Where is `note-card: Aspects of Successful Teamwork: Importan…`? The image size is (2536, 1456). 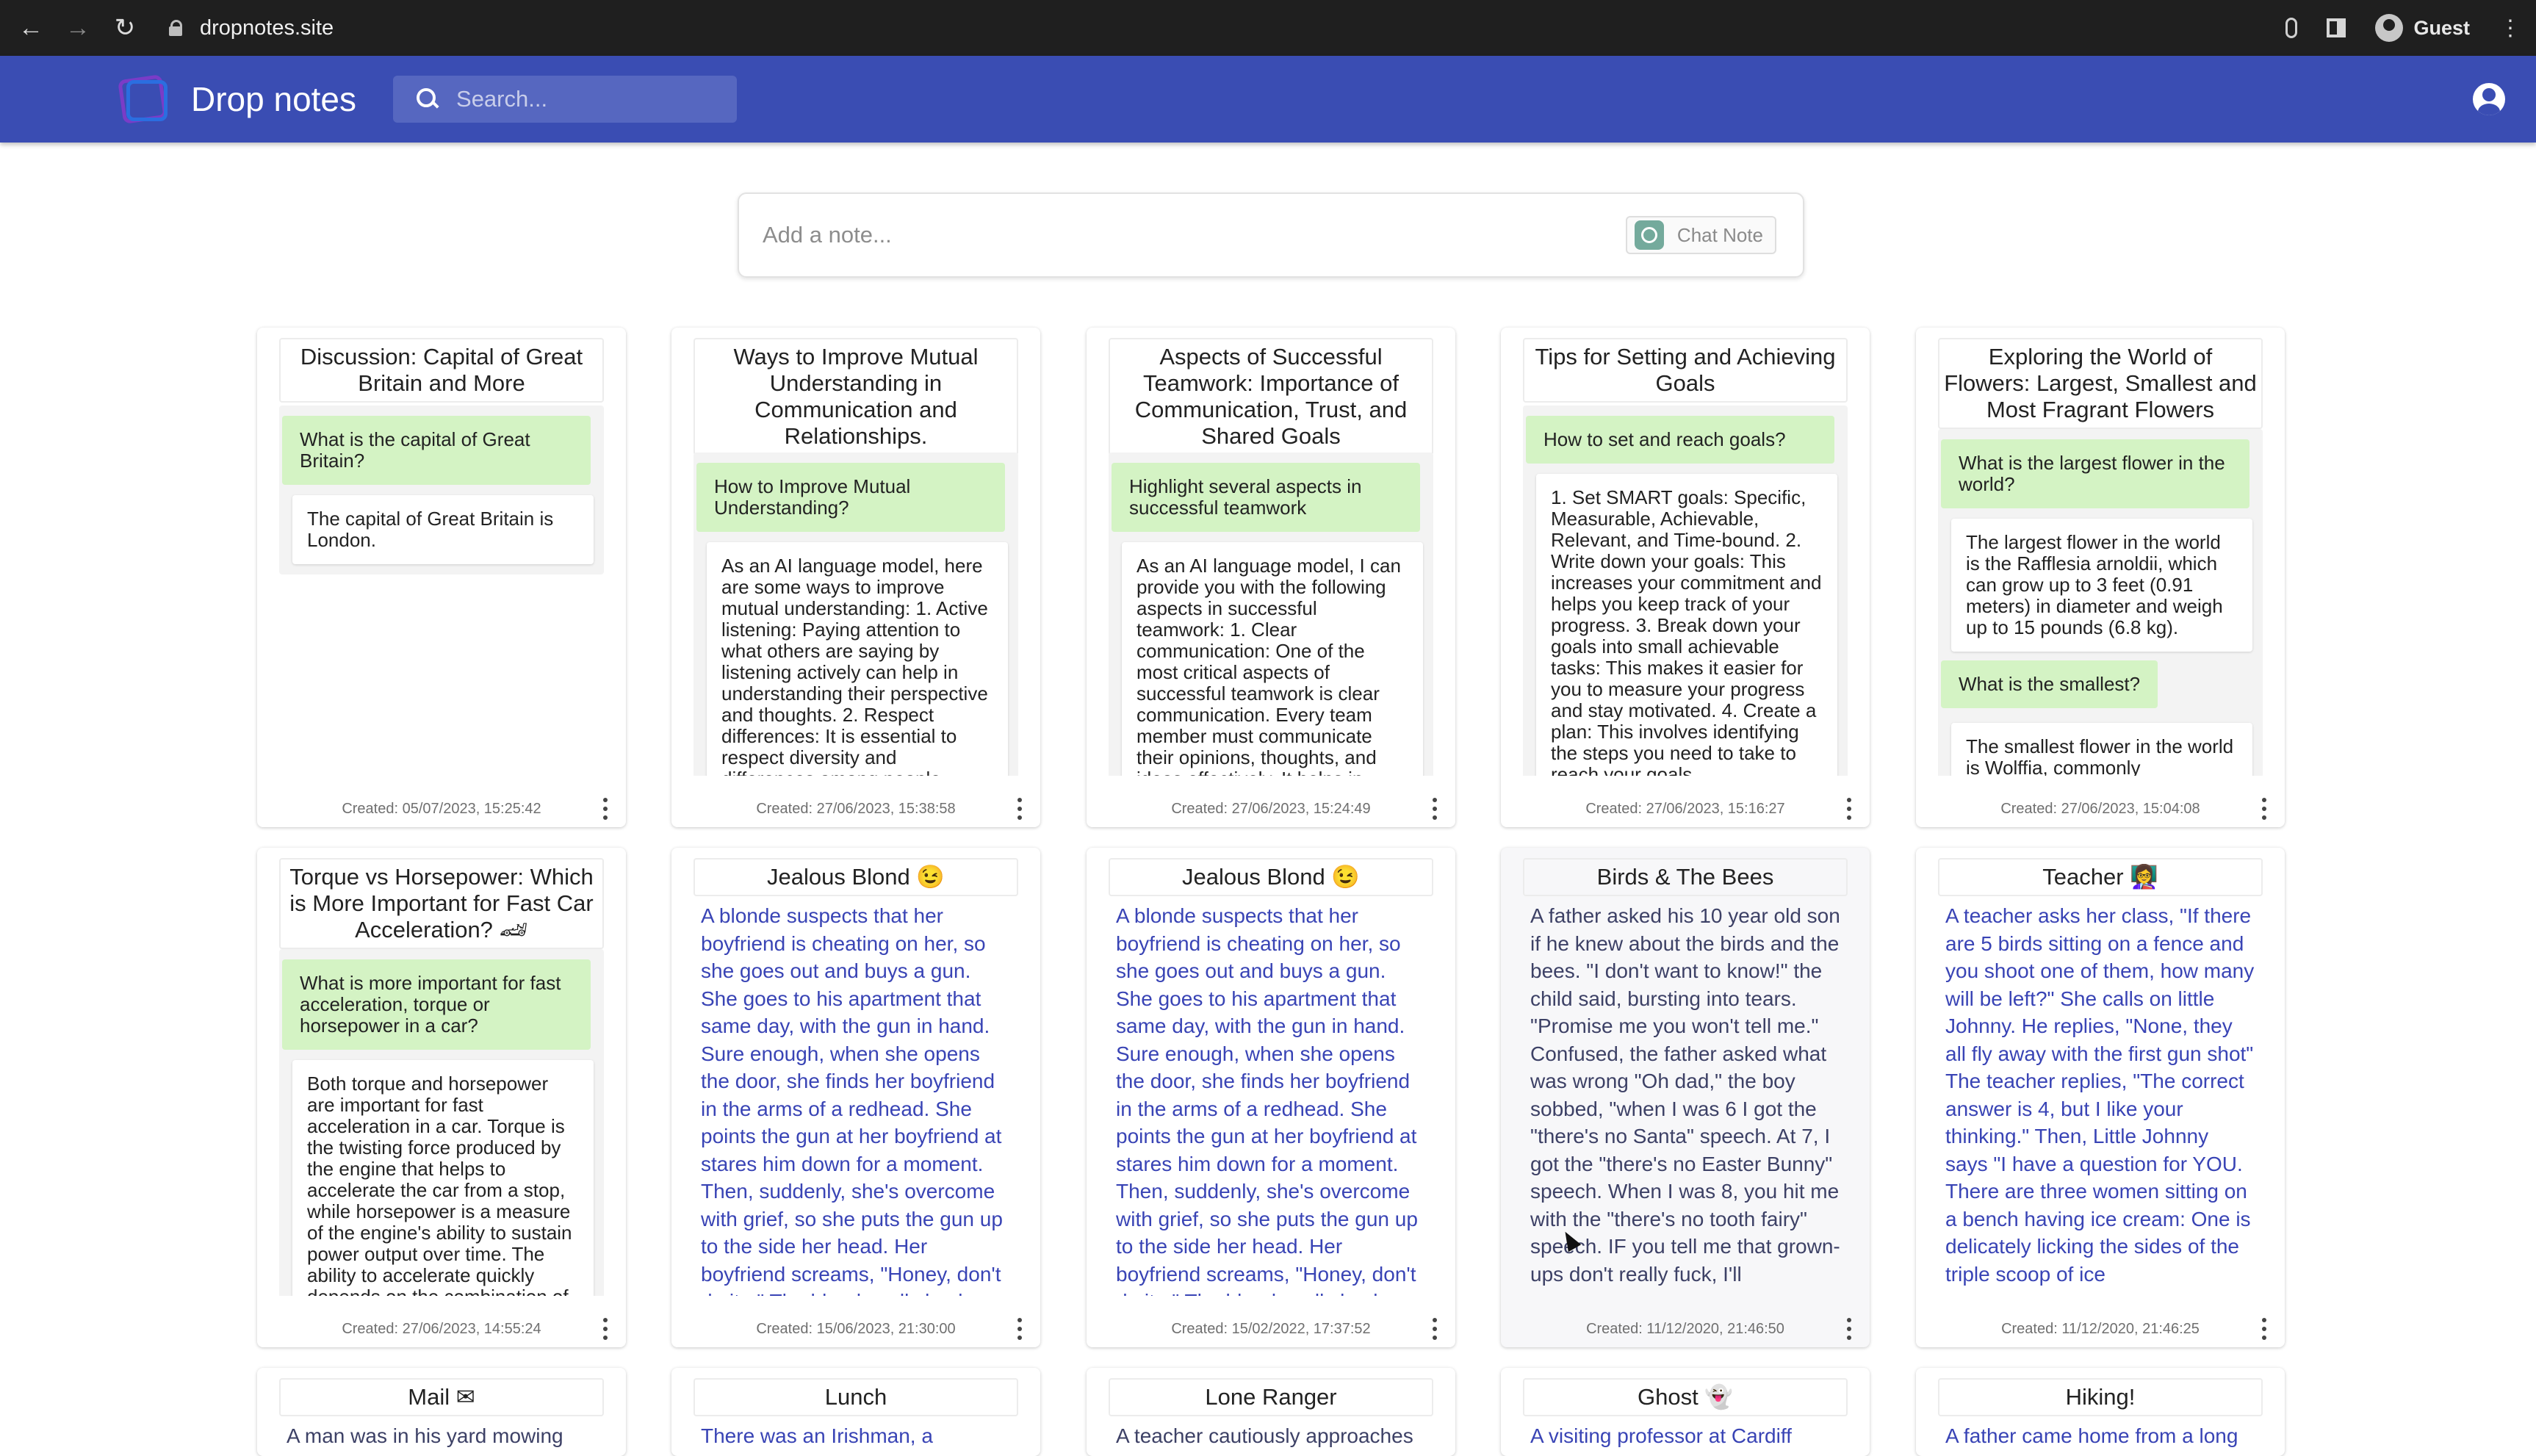
note-card: Aspects of Successful Teamwork: Importan… is located at coordinates (1271, 577).